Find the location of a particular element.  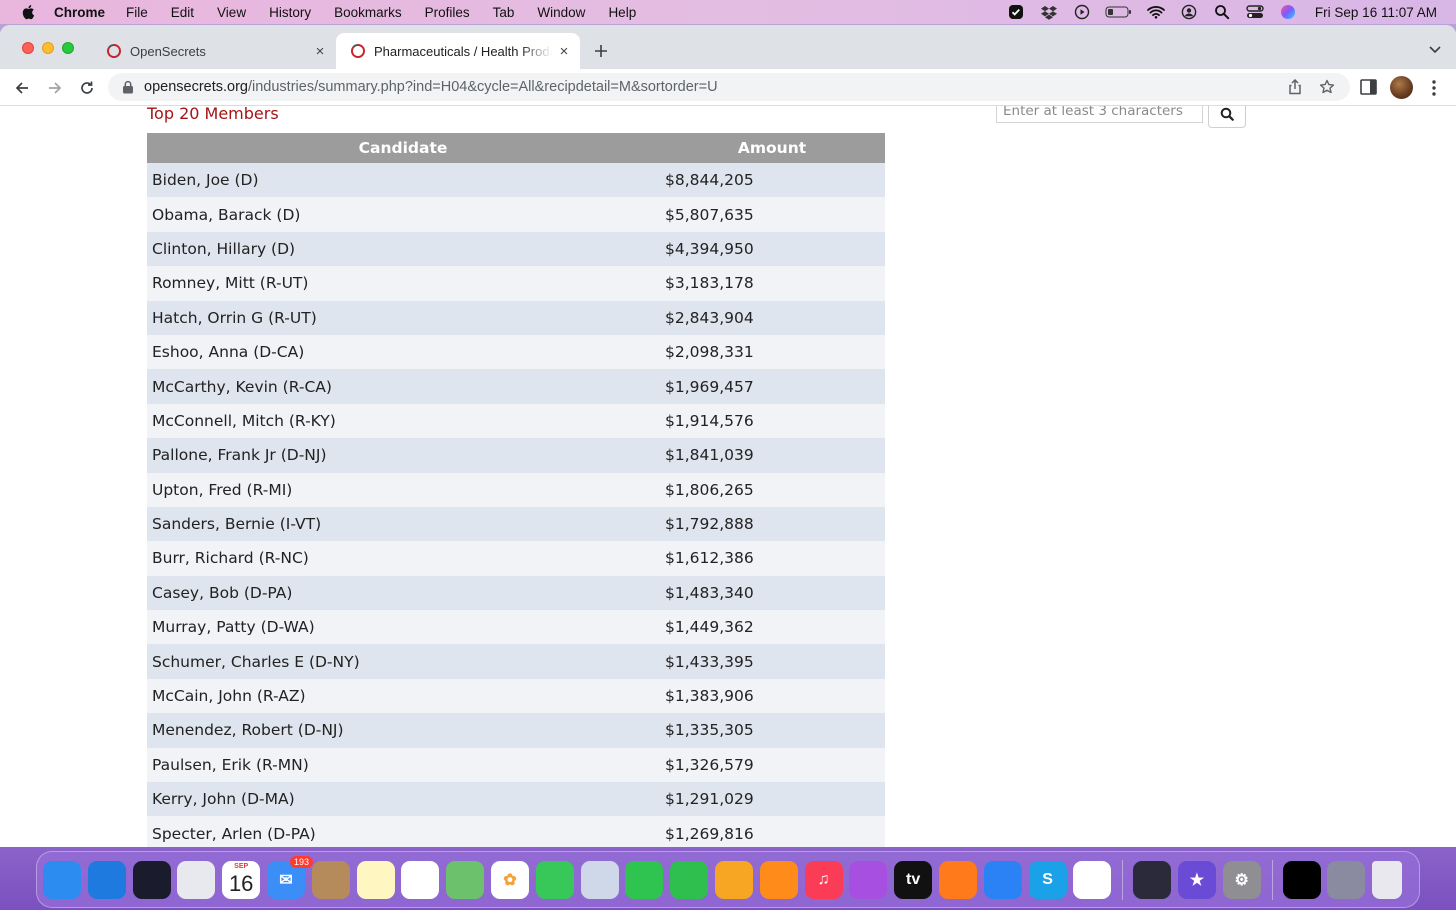

dock-chrome-icon is located at coordinates (1092, 879).